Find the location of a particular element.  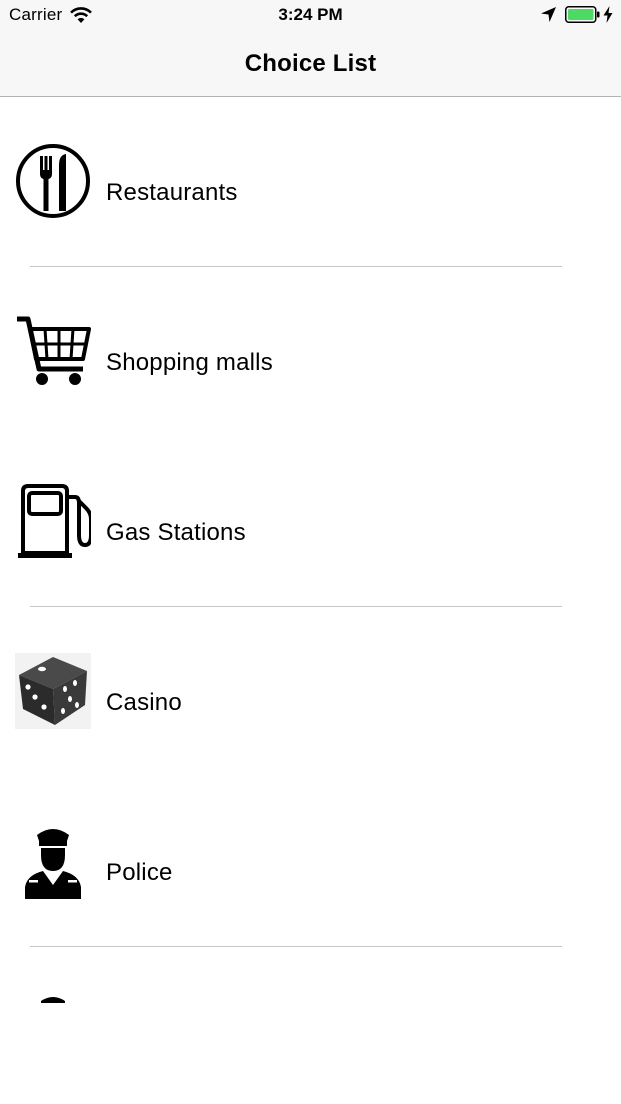

dice-icon is located at coordinates (53, 691).